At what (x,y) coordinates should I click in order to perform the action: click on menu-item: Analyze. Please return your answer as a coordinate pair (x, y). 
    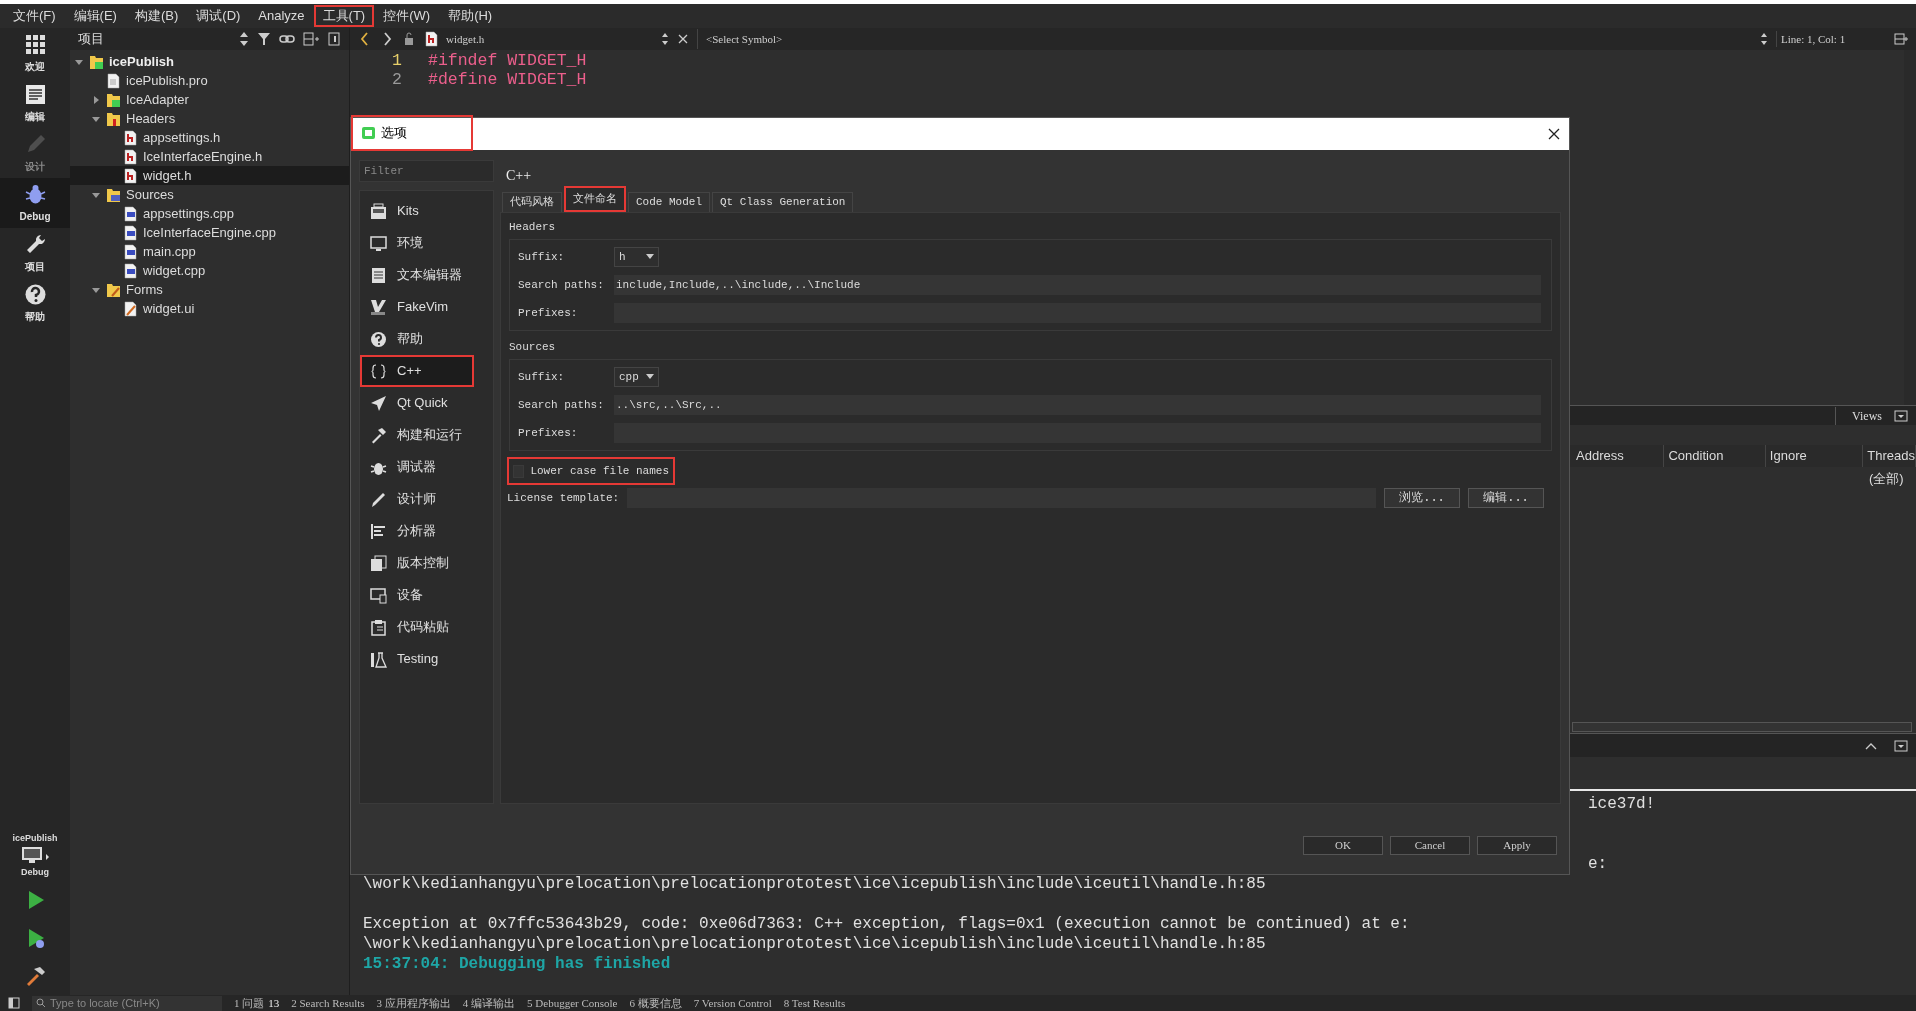
    Looking at the image, I should click on (281, 16).